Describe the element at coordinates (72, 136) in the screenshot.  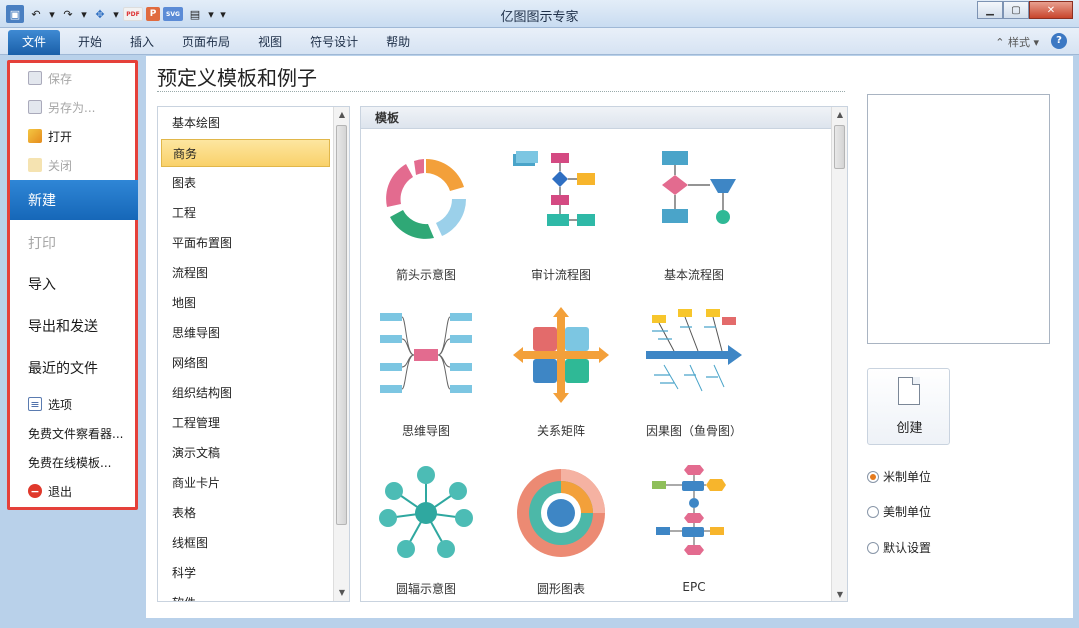
I see `menu-open: 打开` at that location.